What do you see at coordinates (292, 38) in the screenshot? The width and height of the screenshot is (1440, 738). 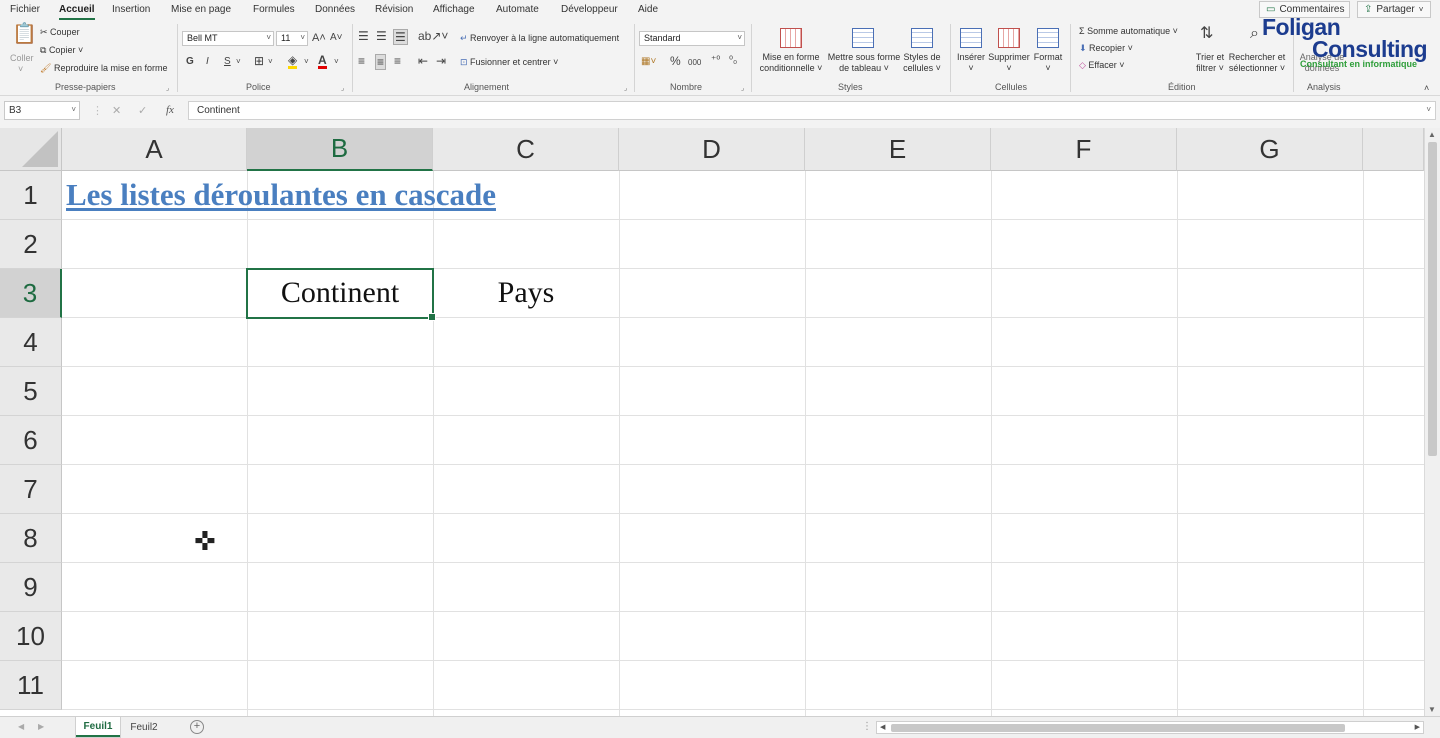 I see `font-size-select: 11 ˅` at bounding box center [292, 38].